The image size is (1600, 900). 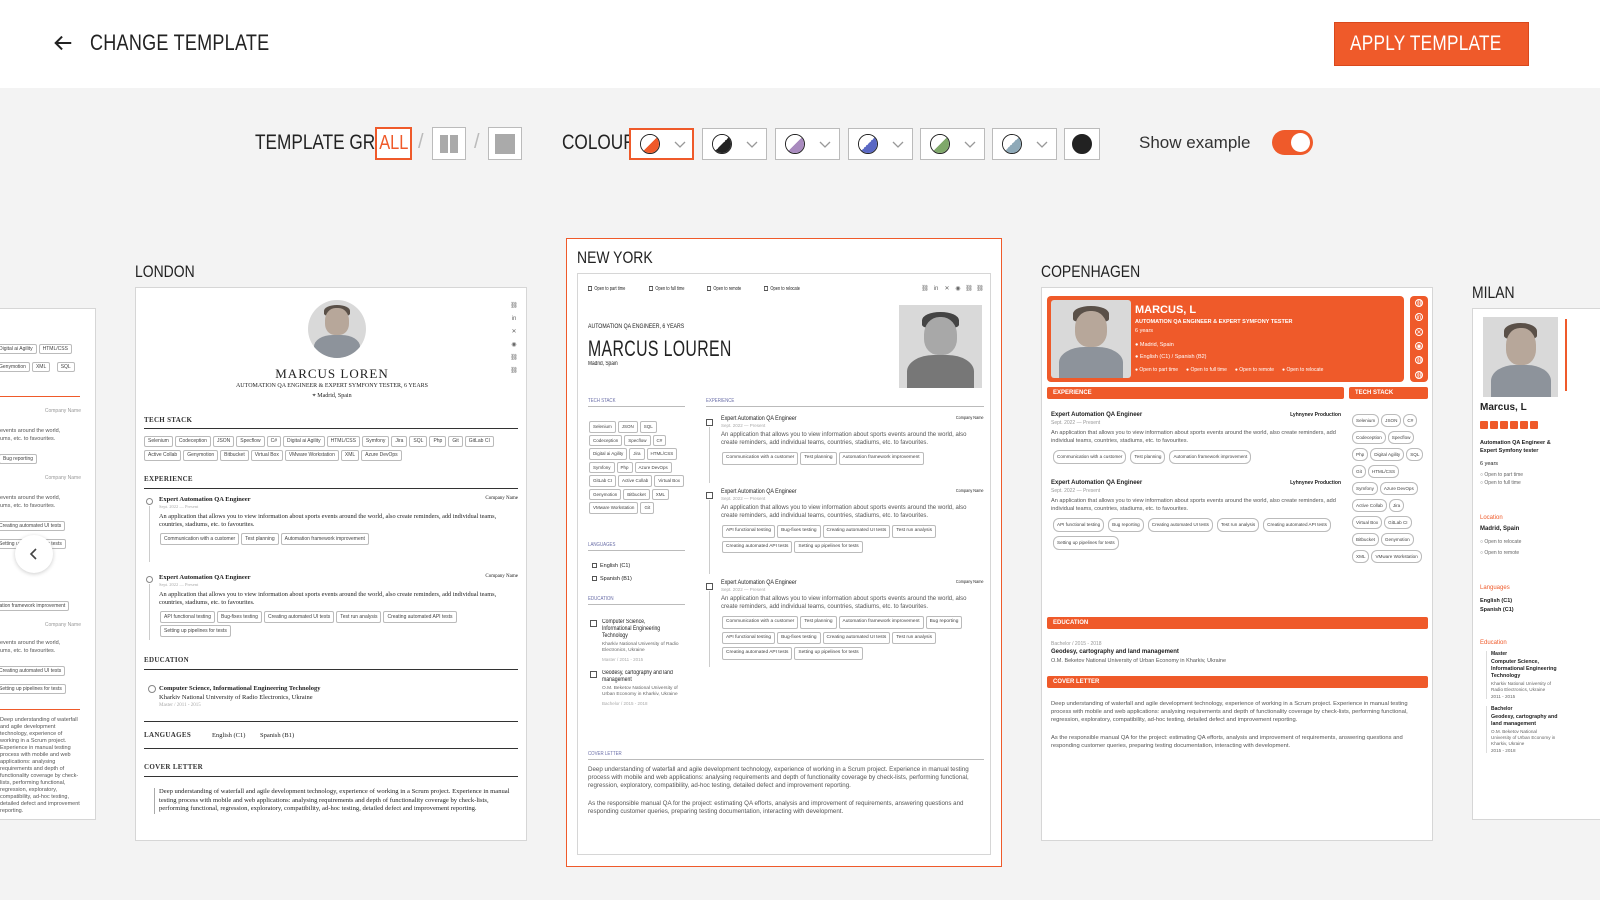 What do you see at coordinates (34, 554) in the screenshot?
I see `previous-template-button` at bounding box center [34, 554].